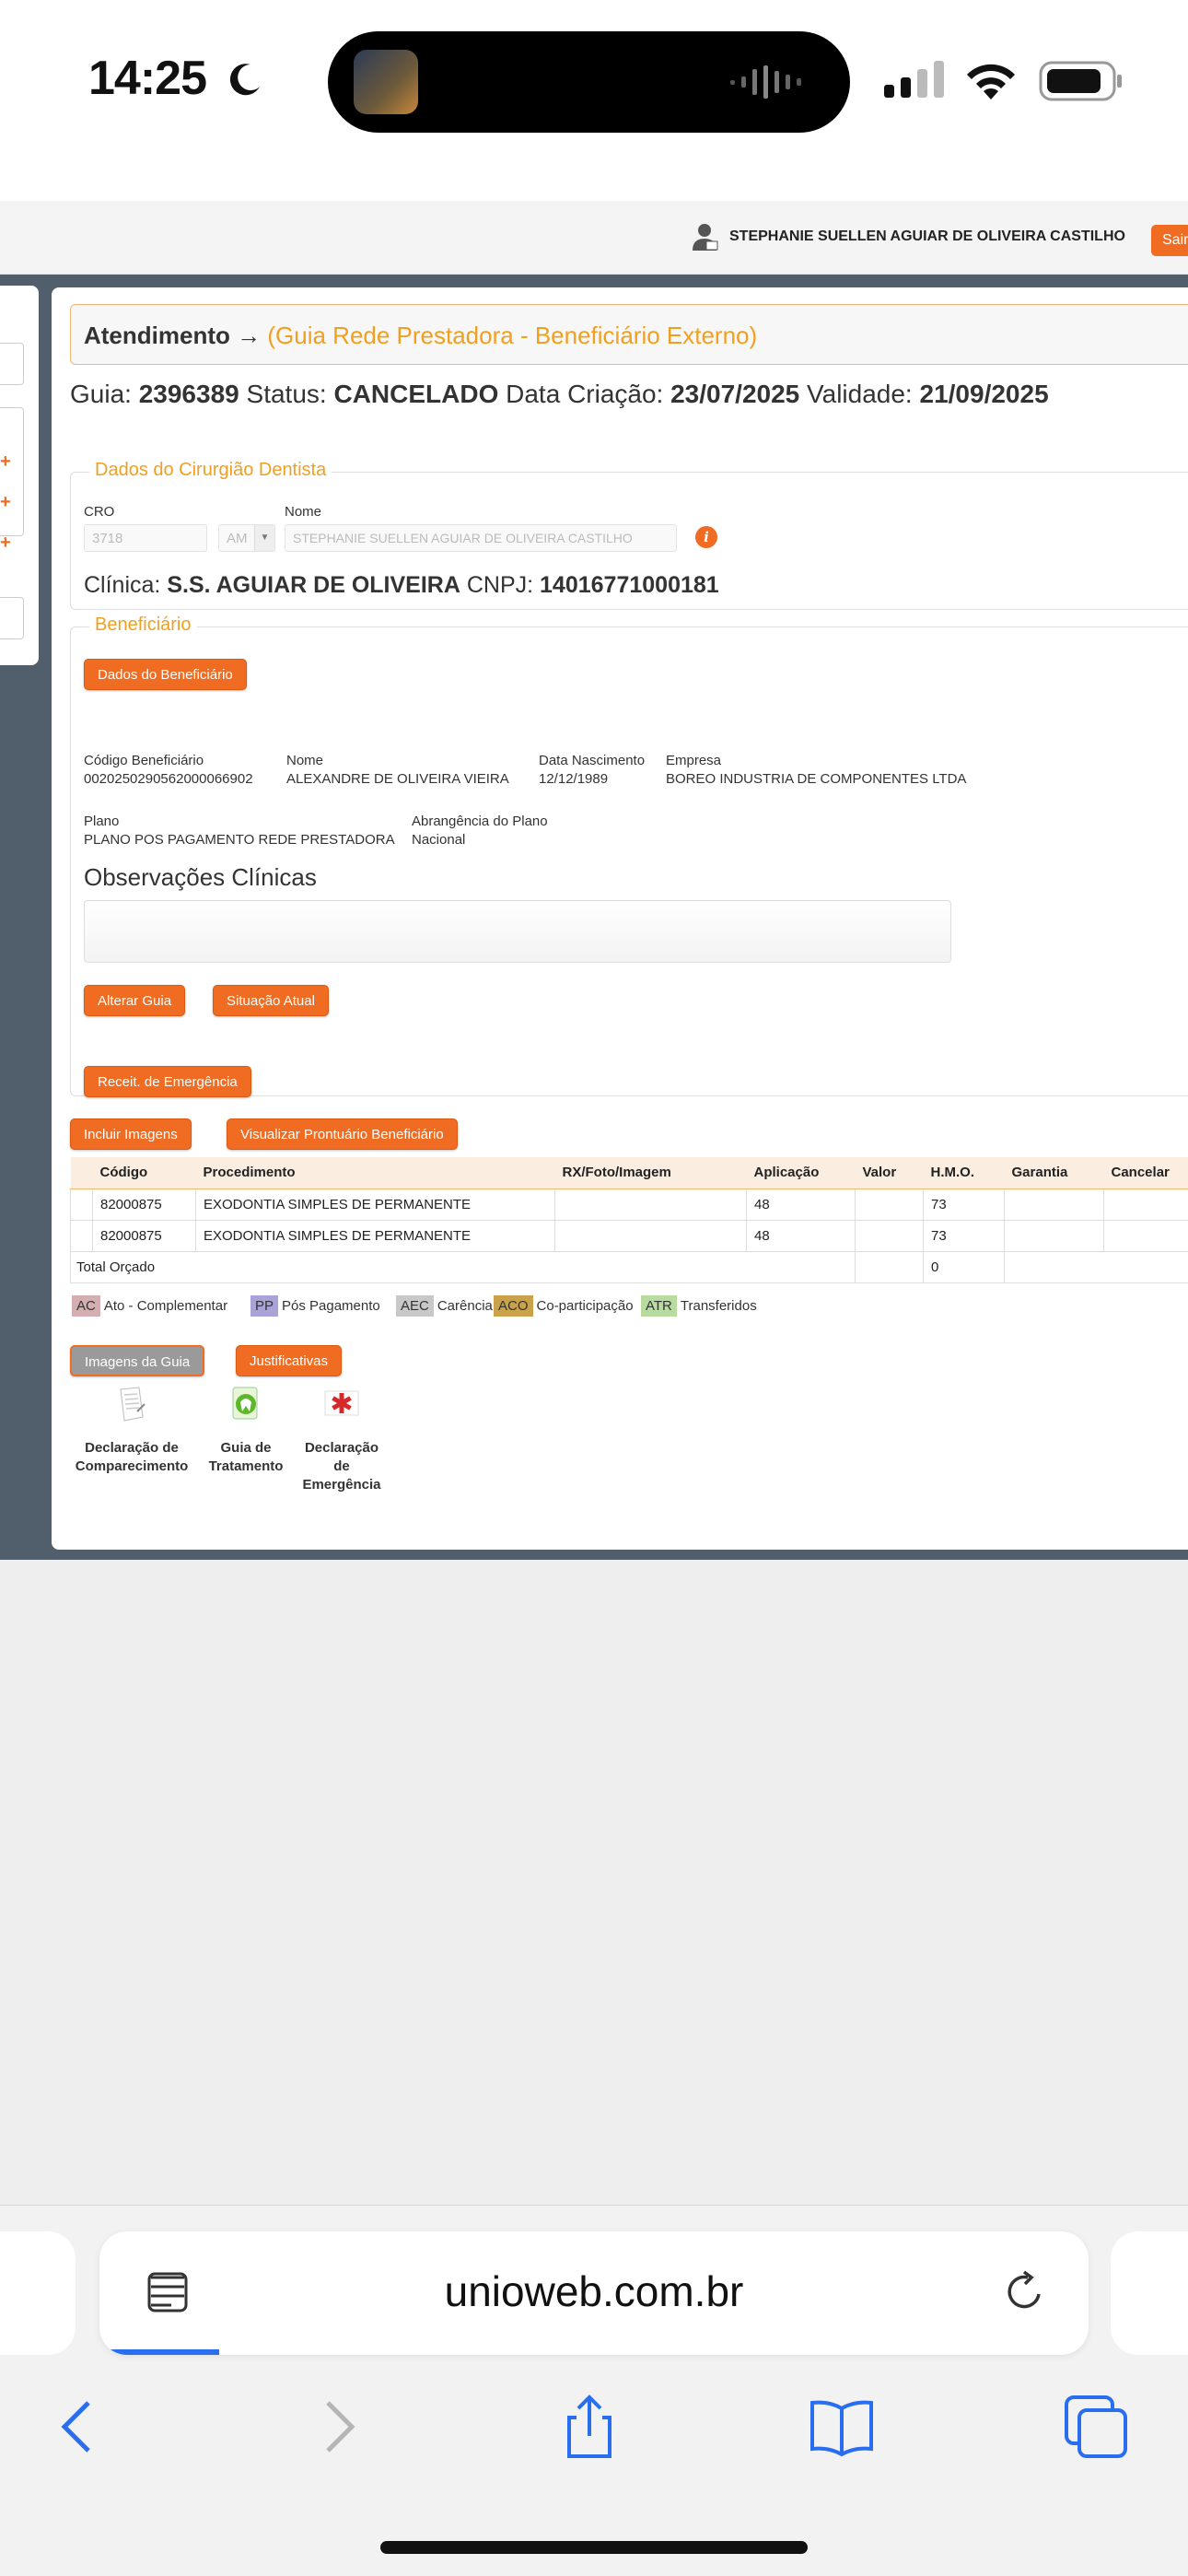 The width and height of the screenshot is (1188, 2576). I want to click on clinic-label: Clínica:, so click(122, 585).